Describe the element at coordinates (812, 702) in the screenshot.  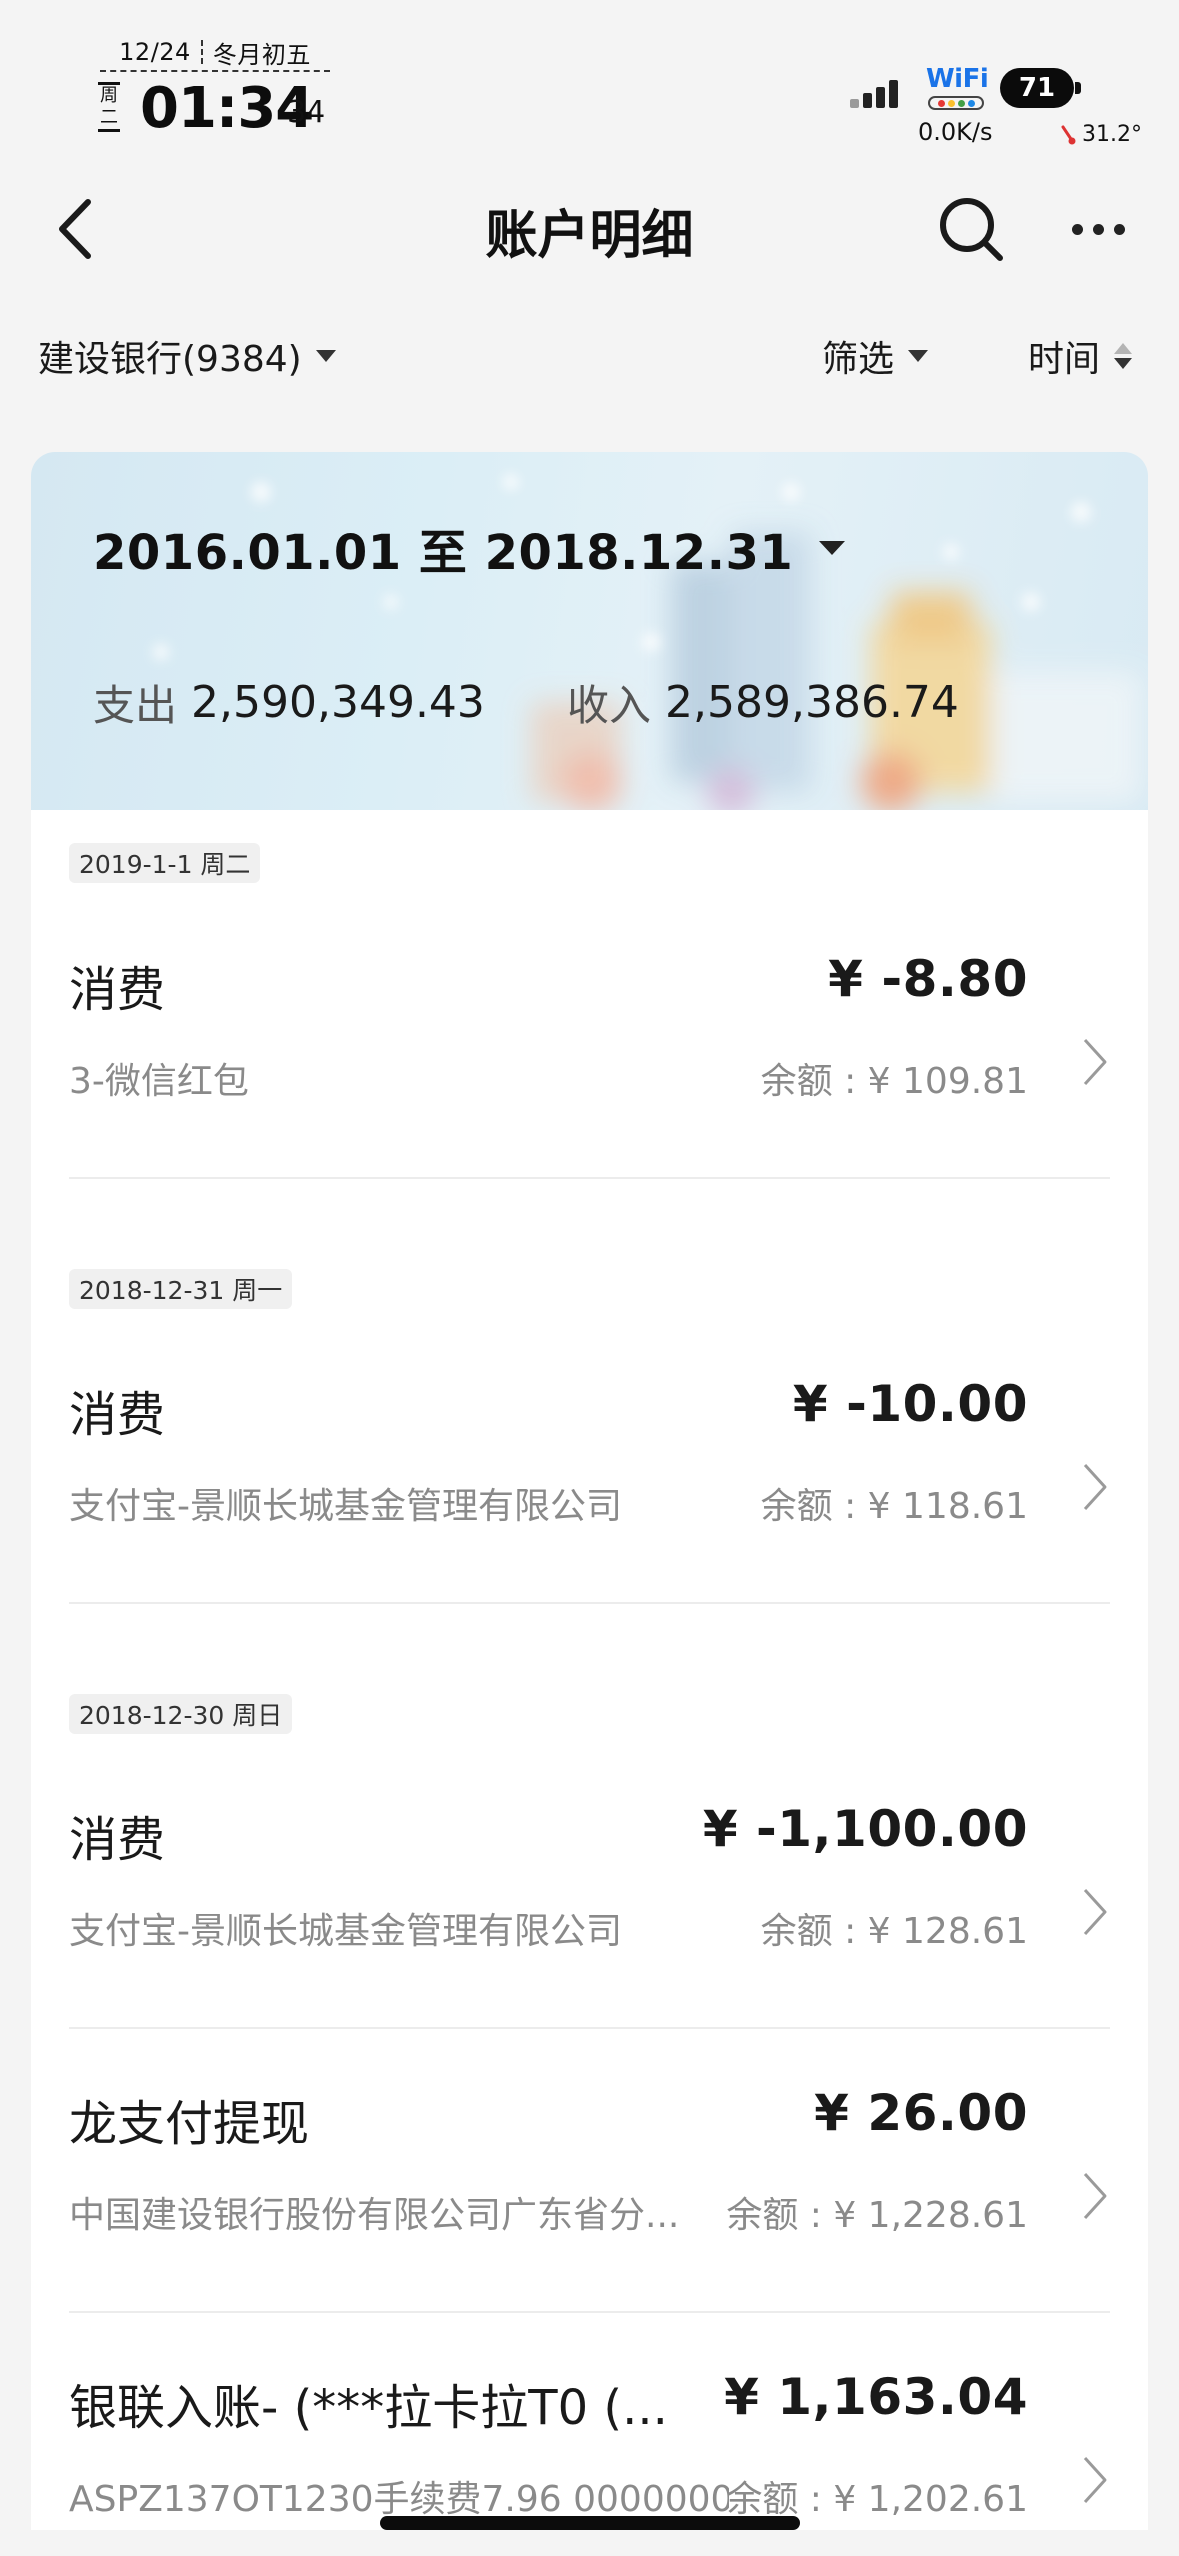
I see `income-value: 2,589,386.74` at that location.